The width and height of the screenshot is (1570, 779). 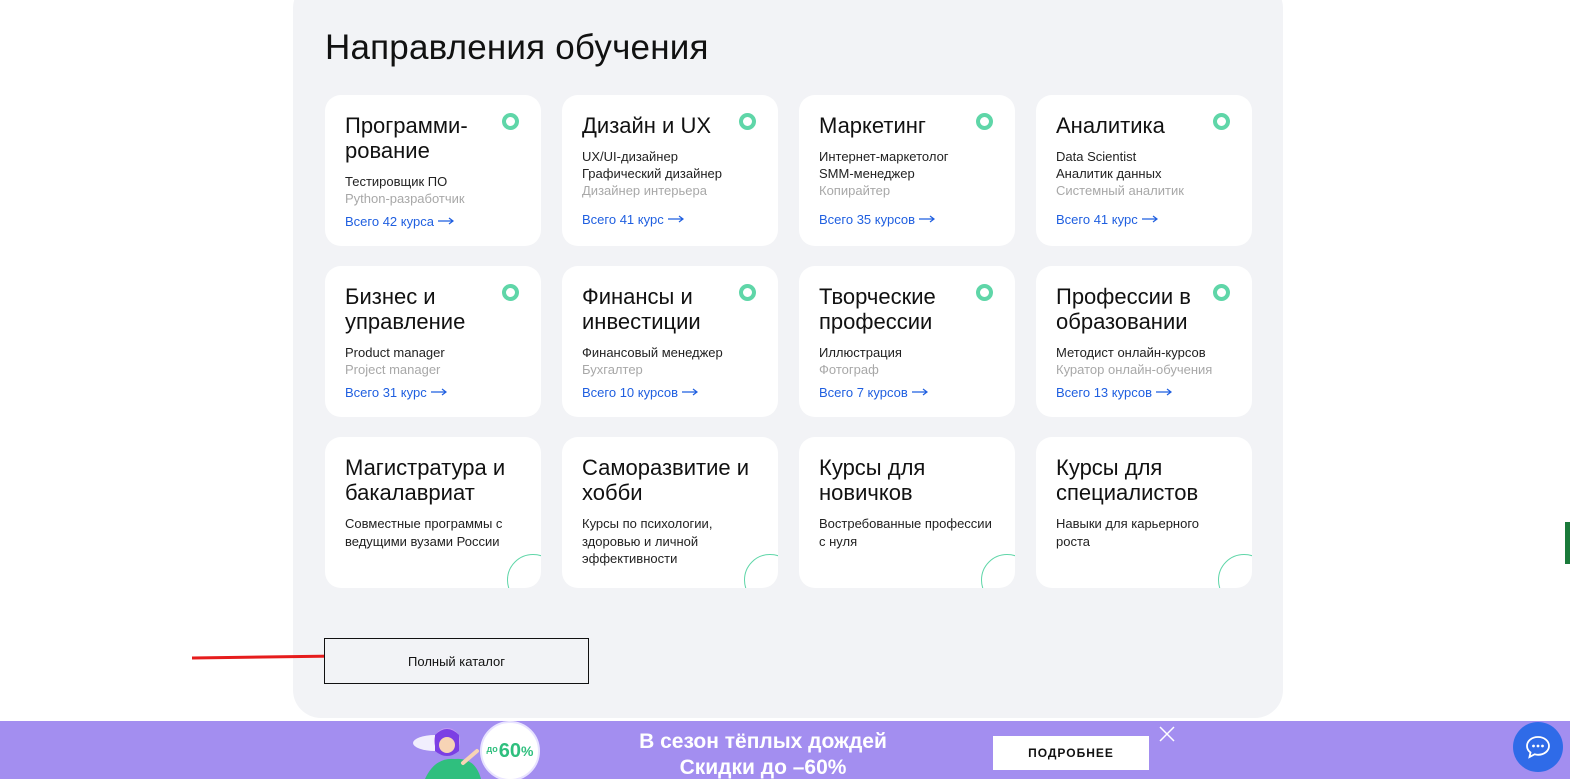 I want to click on link-label: Всего 42 курса, so click(x=389, y=221).